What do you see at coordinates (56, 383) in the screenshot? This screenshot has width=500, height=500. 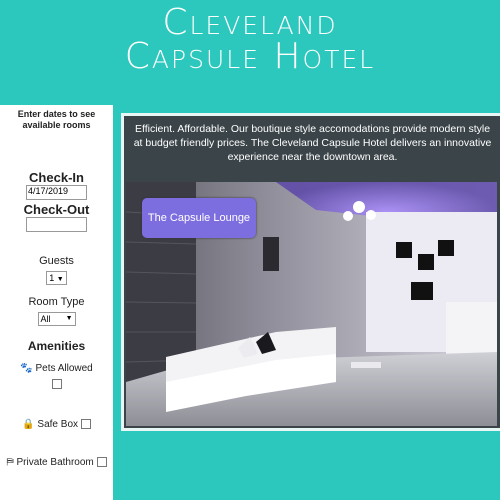 I see `pets-checkbox` at bounding box center [56, 383].